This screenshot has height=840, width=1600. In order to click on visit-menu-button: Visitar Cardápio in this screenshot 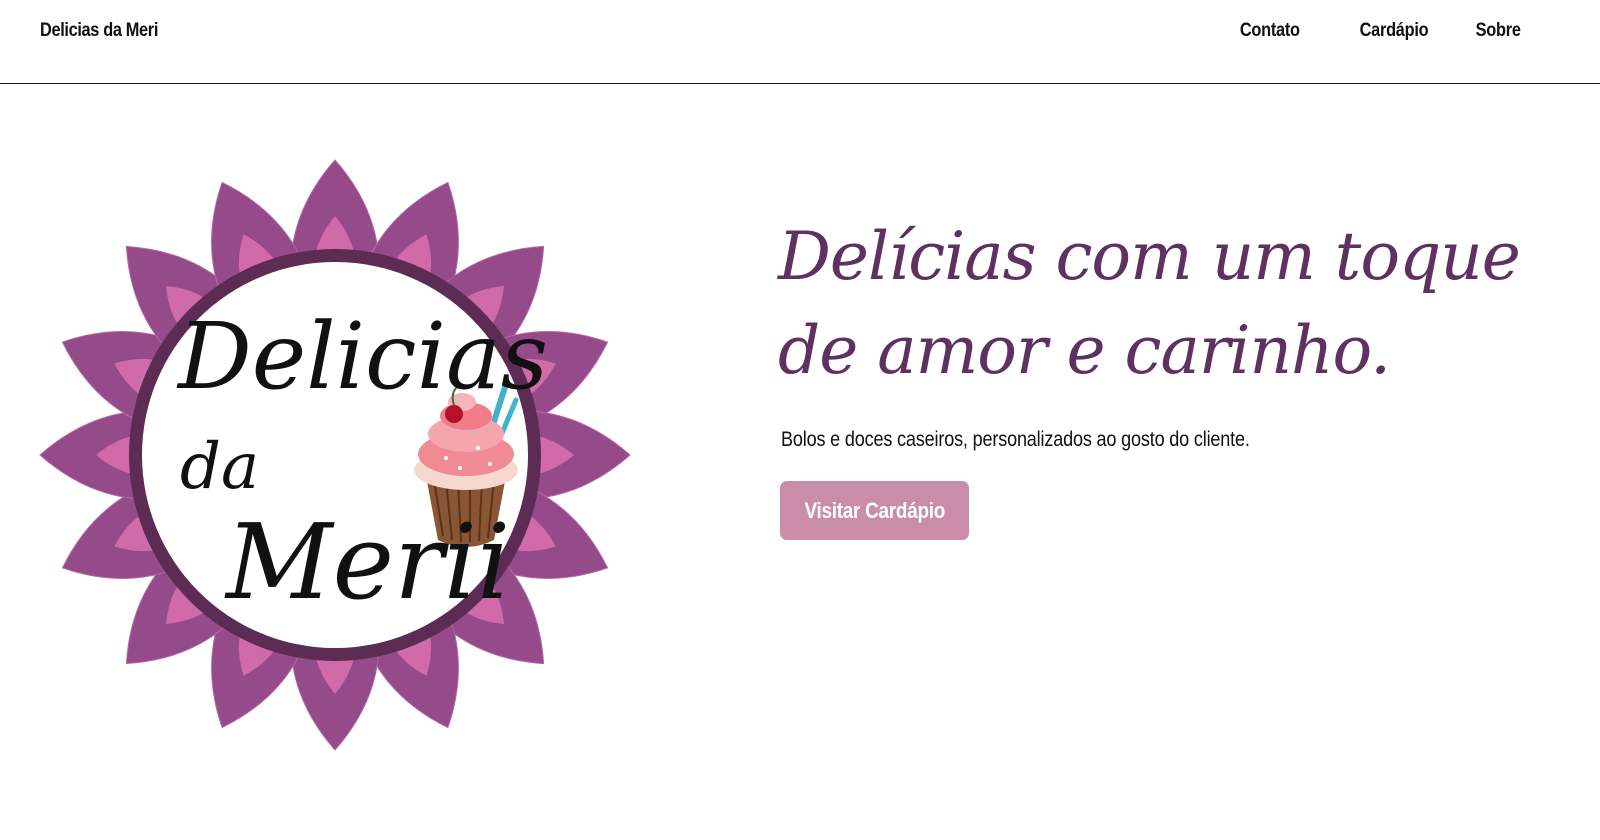, I will do `click(874, 510)`.